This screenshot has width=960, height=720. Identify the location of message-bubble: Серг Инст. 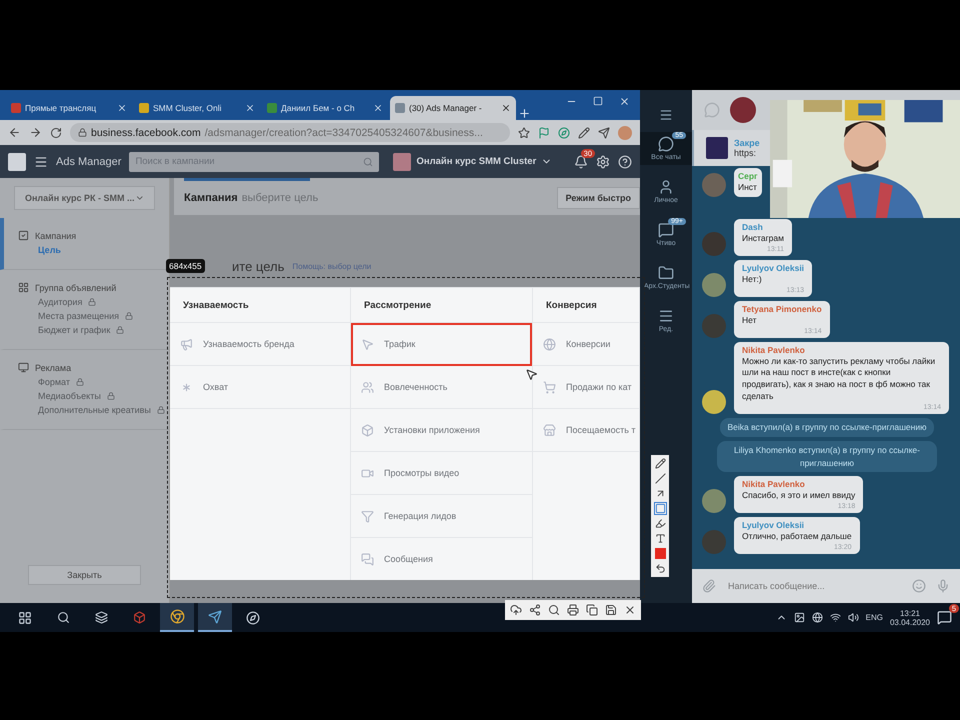
(748, 182).